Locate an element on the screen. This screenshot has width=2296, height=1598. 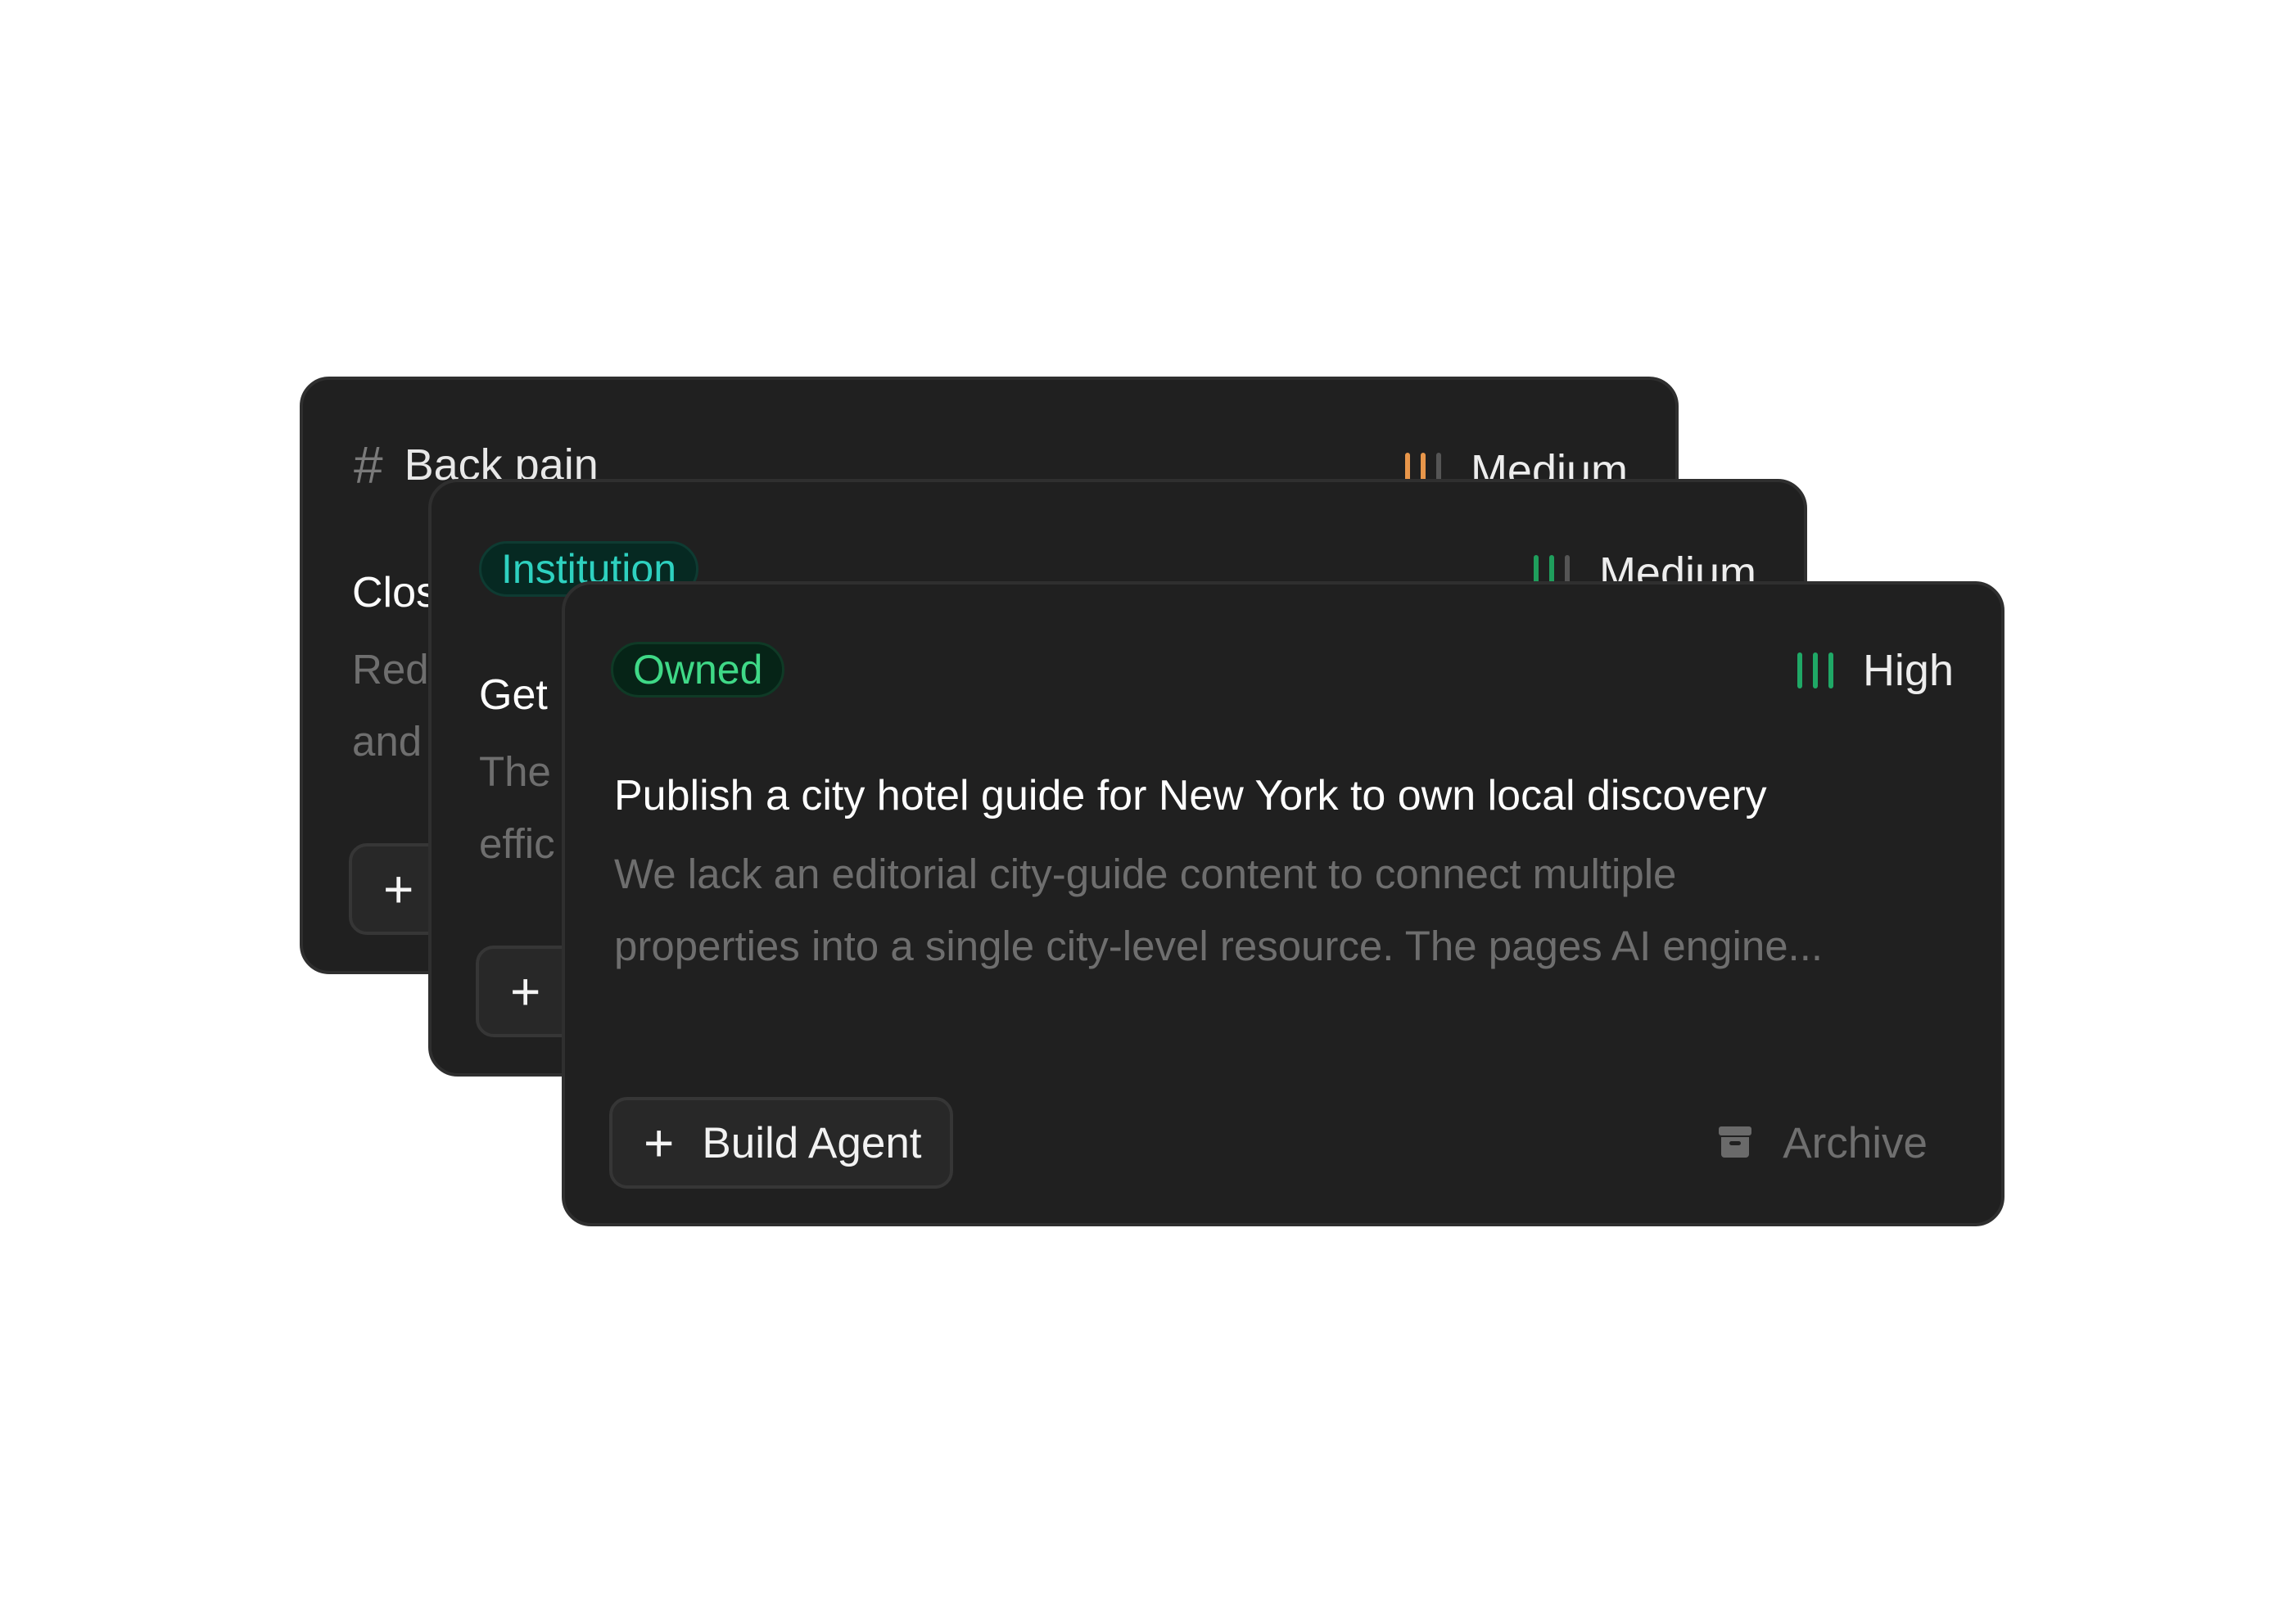
build-agent-button: + Build Agent is located at coordinates (781, 1143).